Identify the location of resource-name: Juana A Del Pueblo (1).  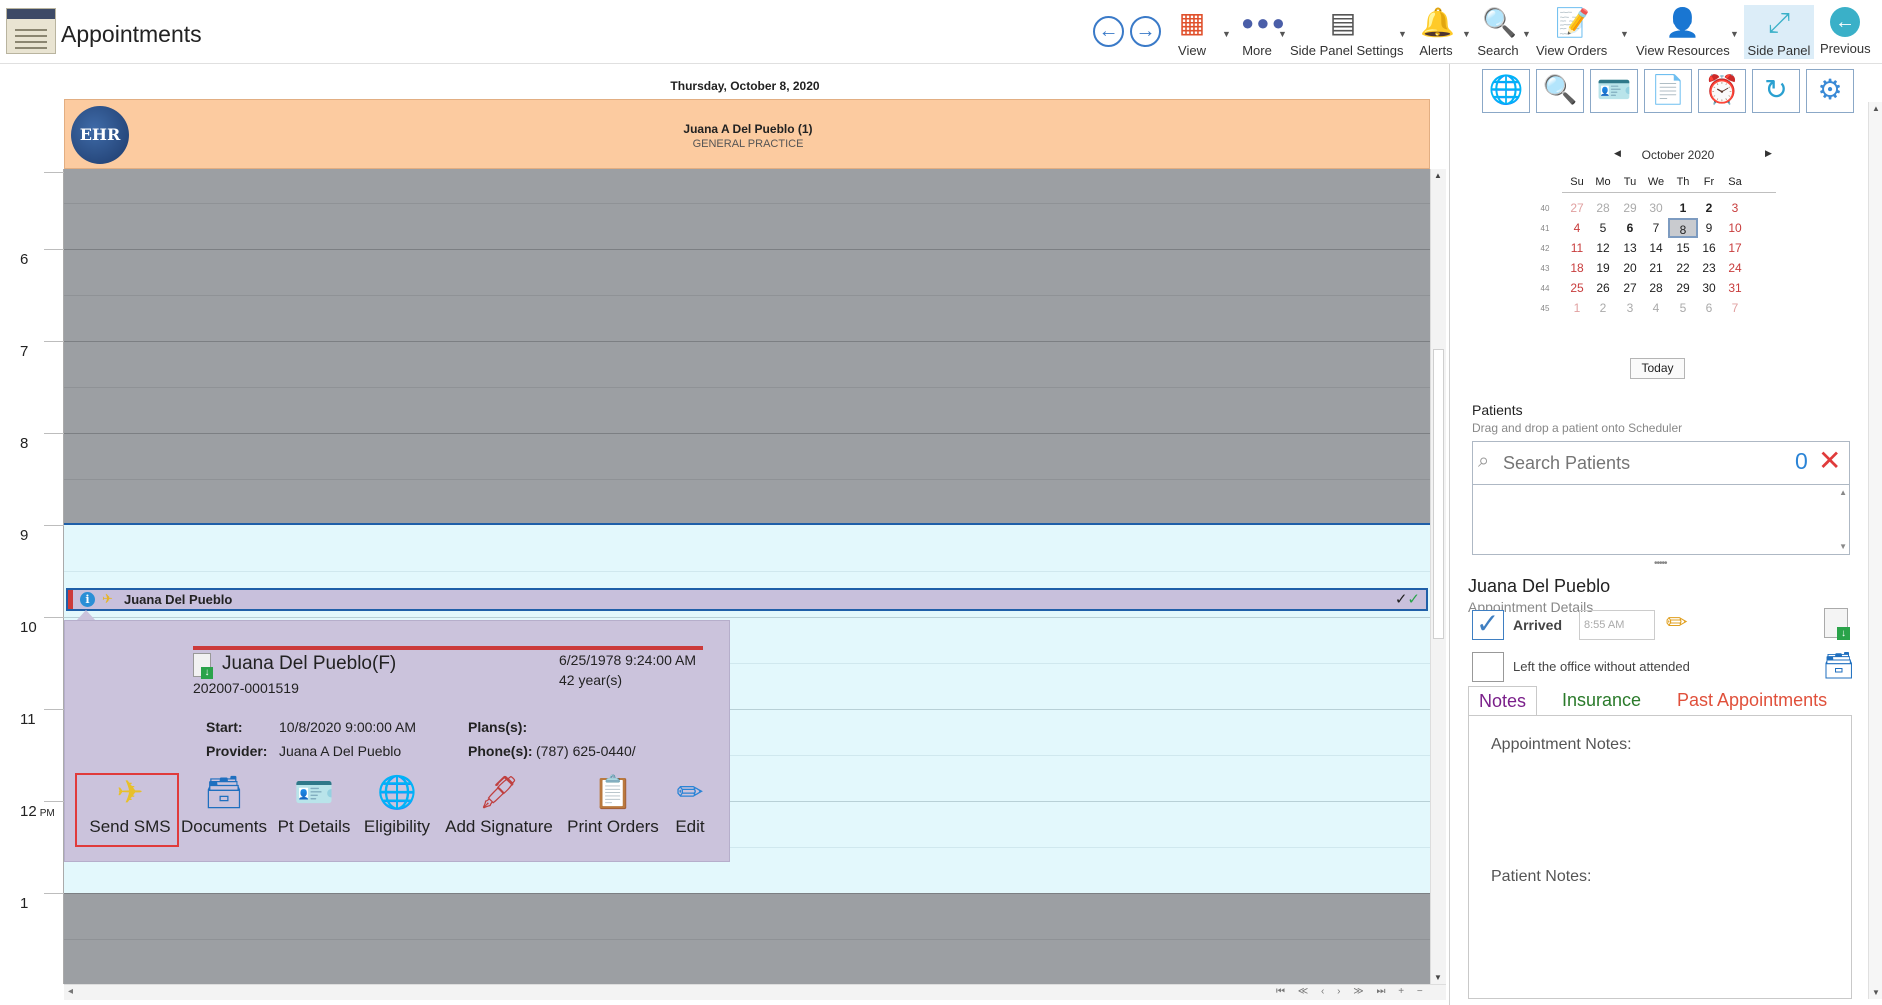
(748, 129).